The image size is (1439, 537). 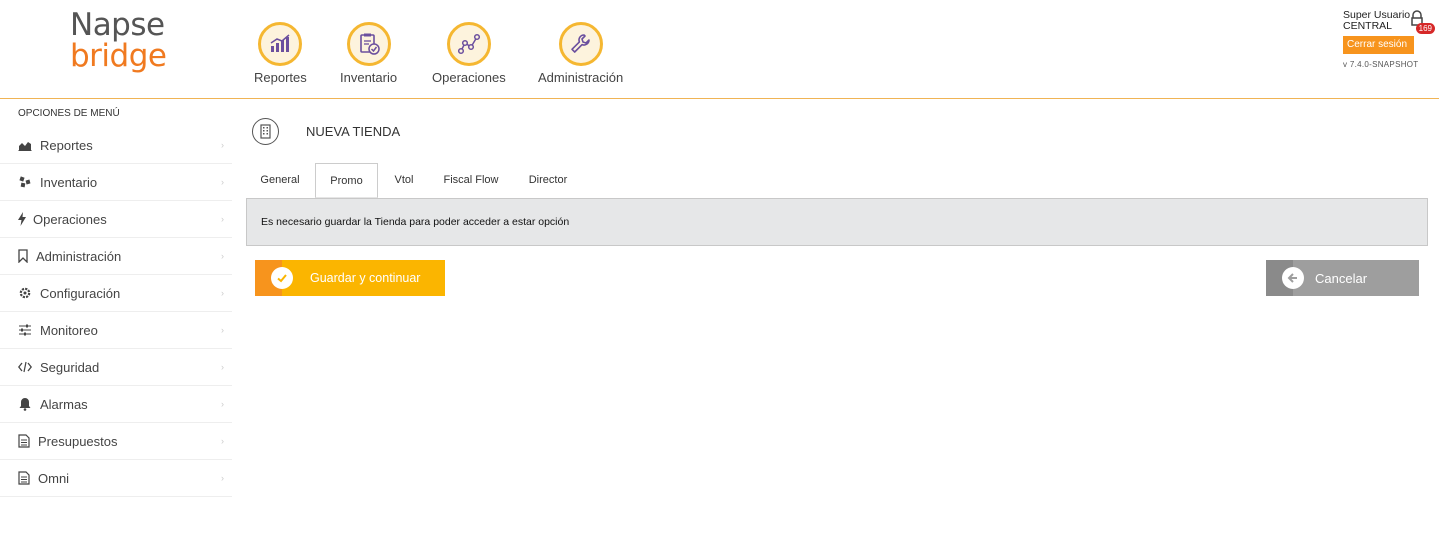 What do you see at coordinates (468, 44) in the screenshot?
I see `nodes-icon` at bounding box center [468, 44].